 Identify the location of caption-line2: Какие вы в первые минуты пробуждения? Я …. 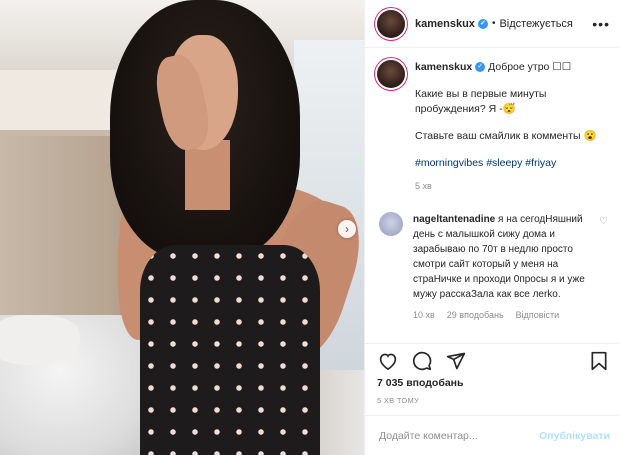
(481, 101).